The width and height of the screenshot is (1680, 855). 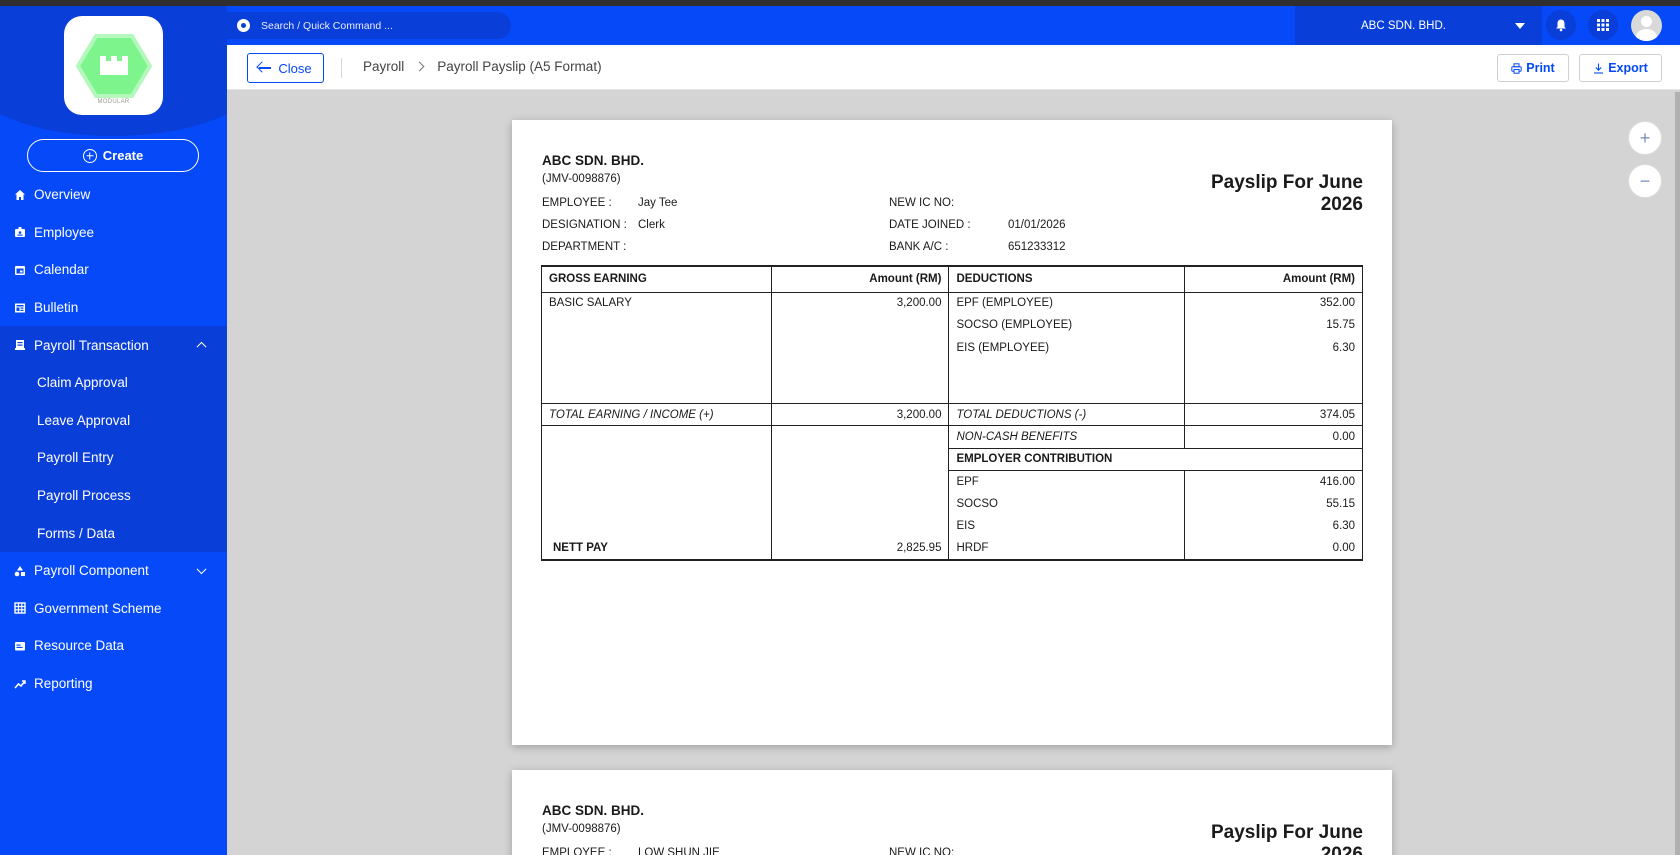 What do you see at coordinates (113, 65) in the screenshot?
I see `app-logo: MODULAR` at bounding box center [113, 65].